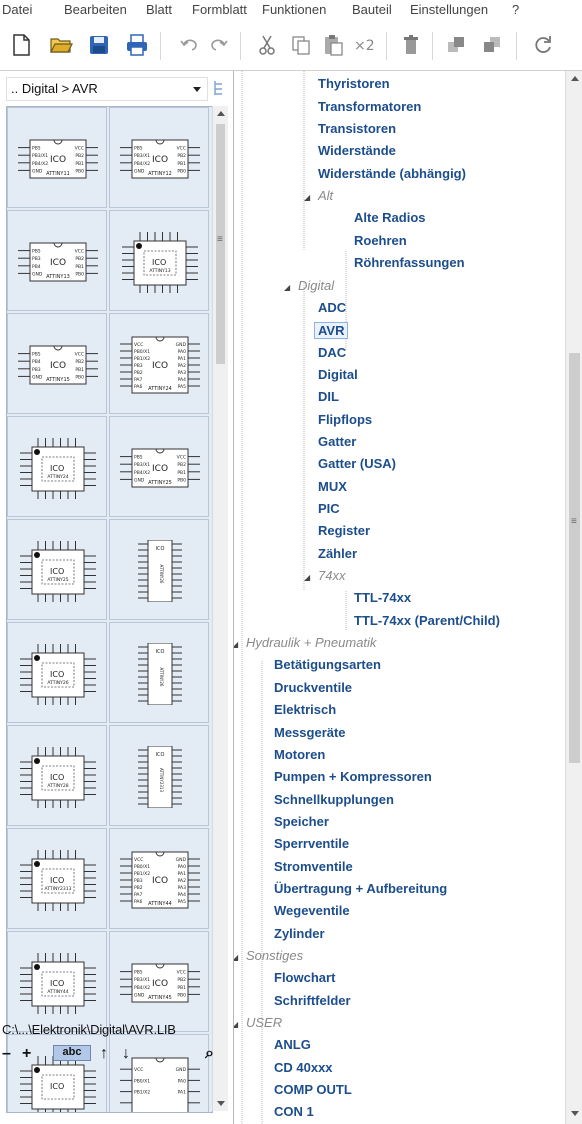 The width and height of the screenshot is (582, 1124). I want to click on tree-group: Alt, so click(325, 195).